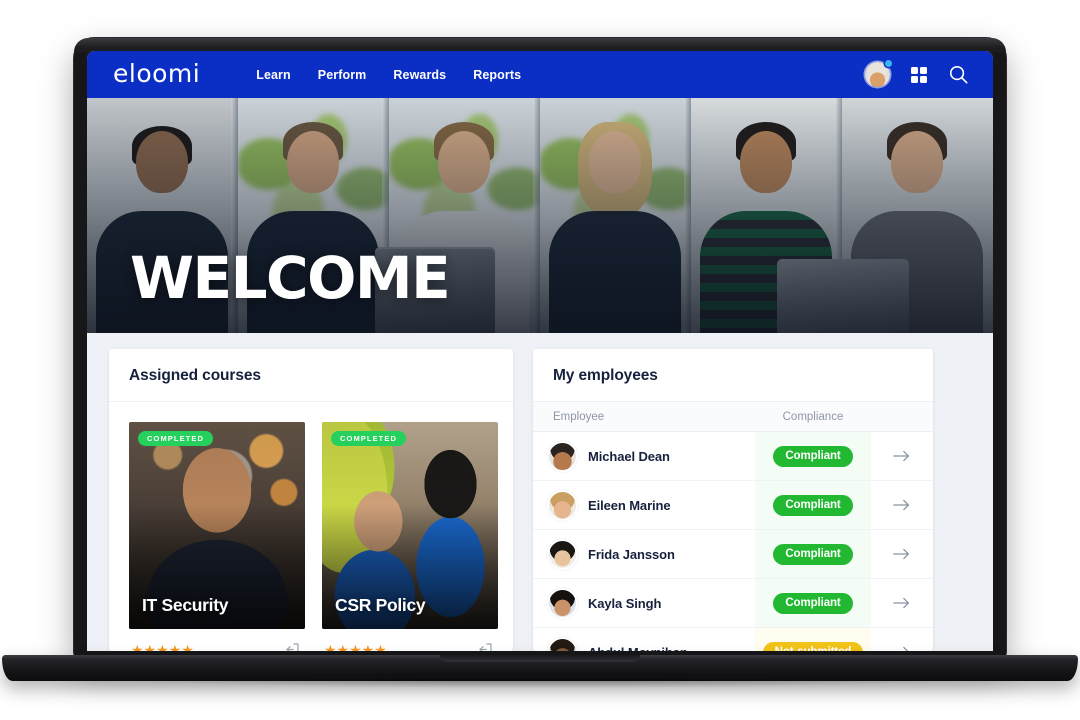  I want to click on column-header-compliance: Compliance, so click(813, 416).